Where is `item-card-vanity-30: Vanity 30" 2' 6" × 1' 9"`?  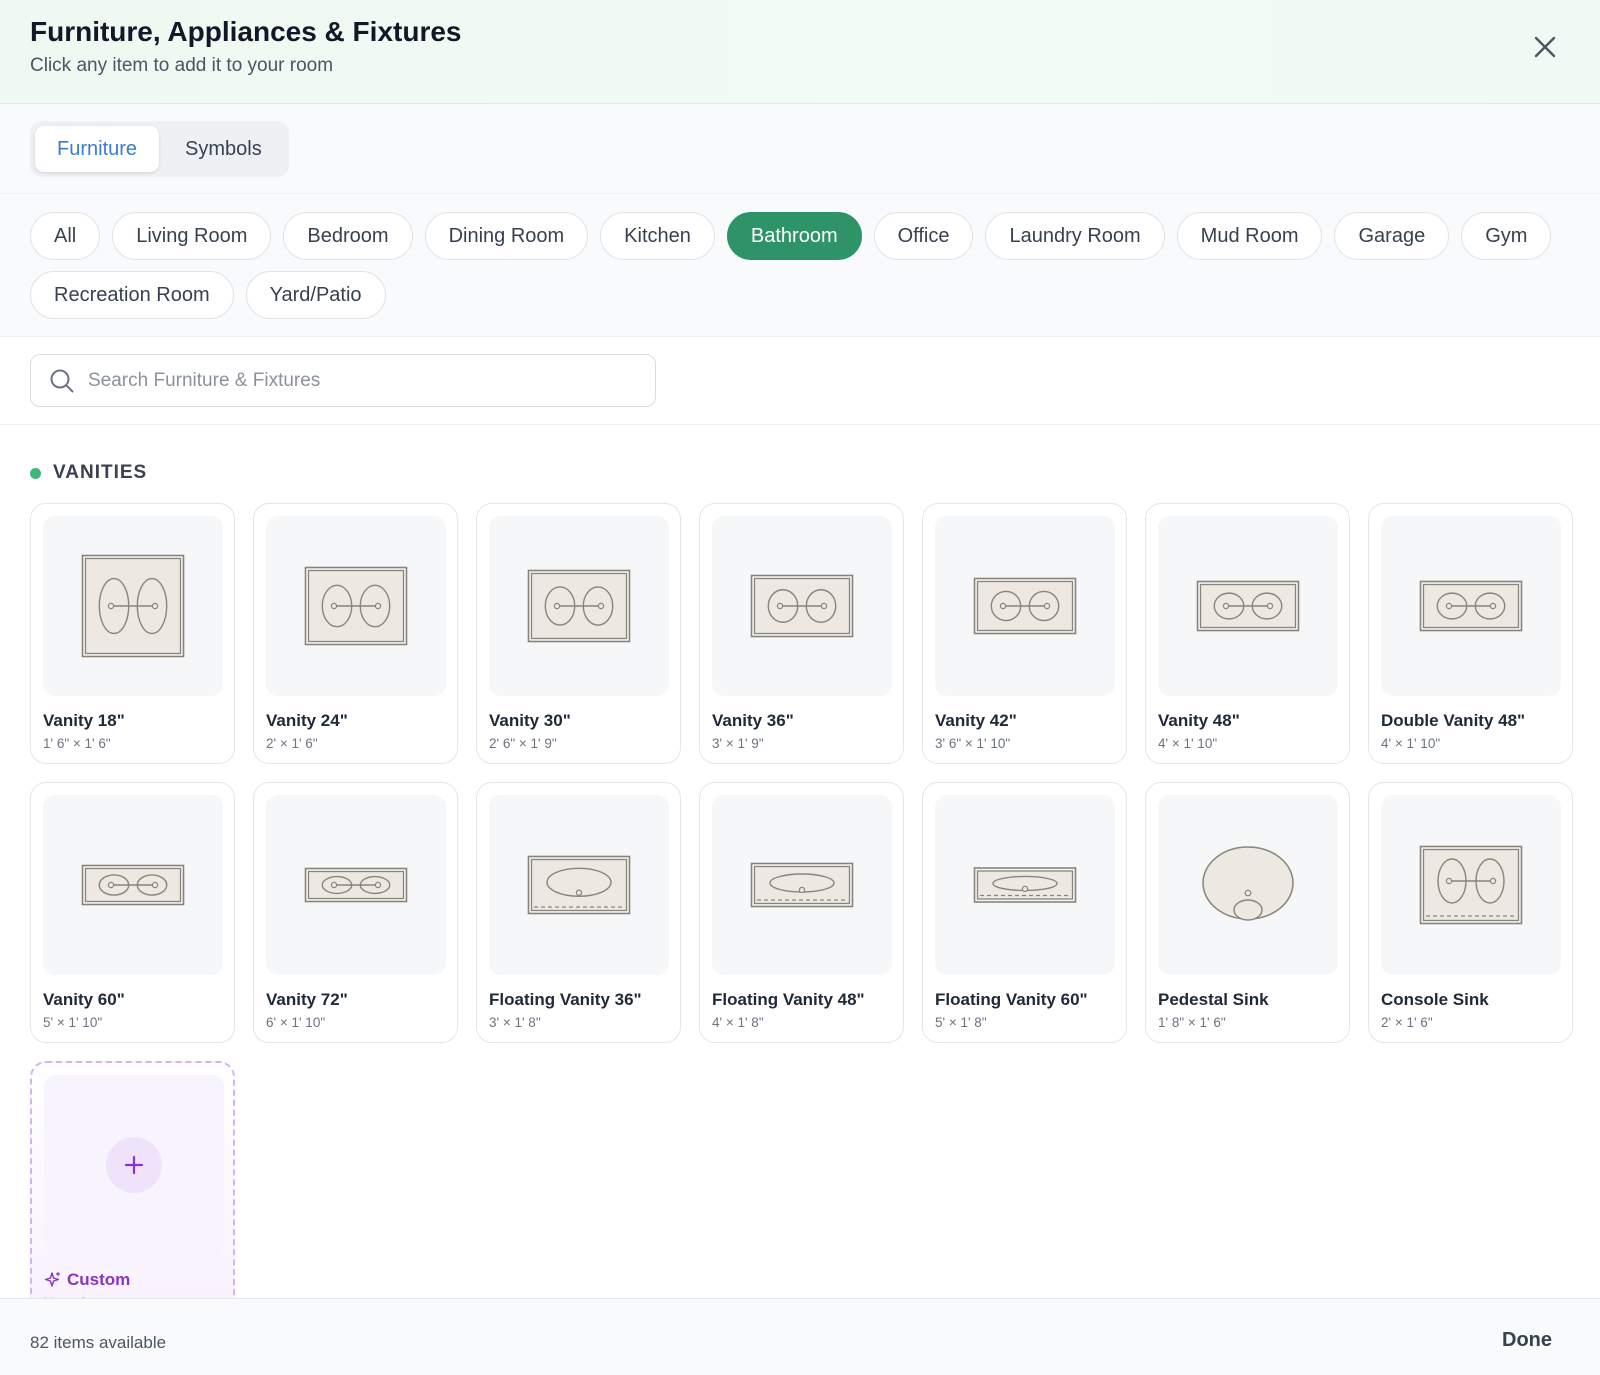
item-card-vanity-30: Vanity 30" 2' 6" × 1' 9" is located at coordinates (578, 633).